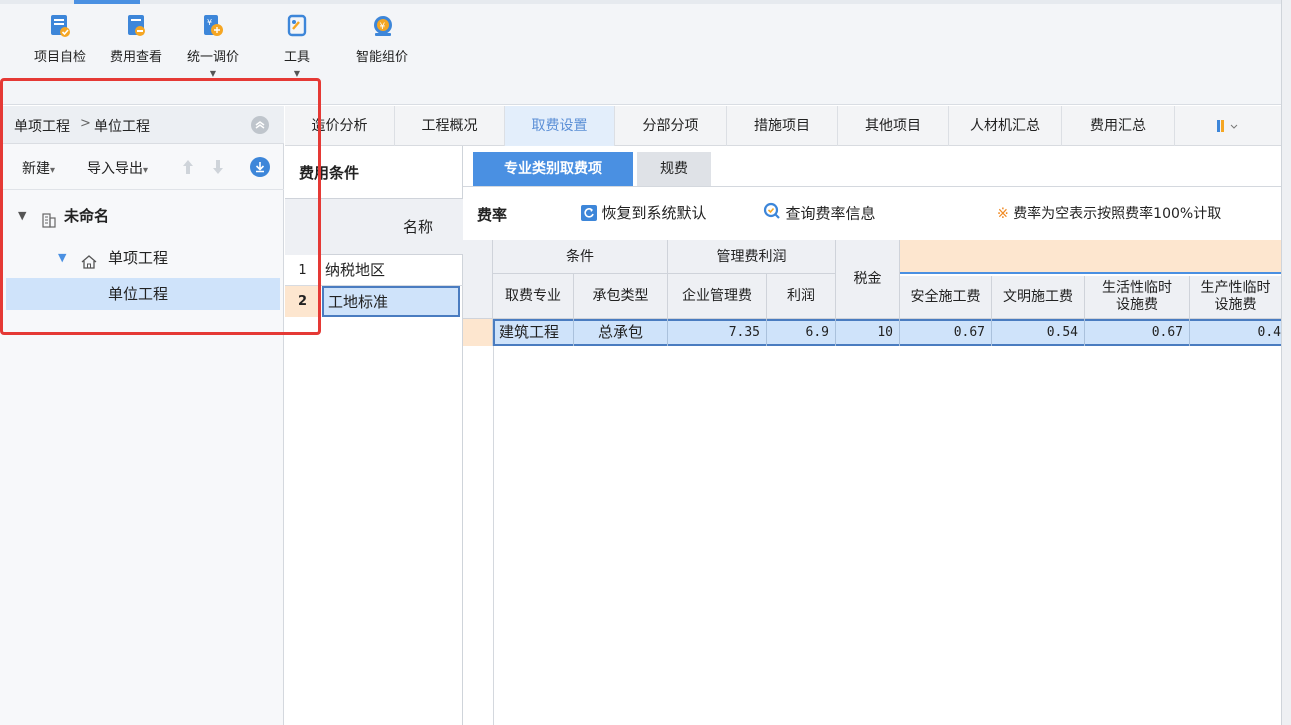 The height and width of the screenshot is (725, 1291). What do you see at coordinates (136, 39) in the screenshot?
I see `cost-view-button: 费用查看` at bounding box center [136, 39].